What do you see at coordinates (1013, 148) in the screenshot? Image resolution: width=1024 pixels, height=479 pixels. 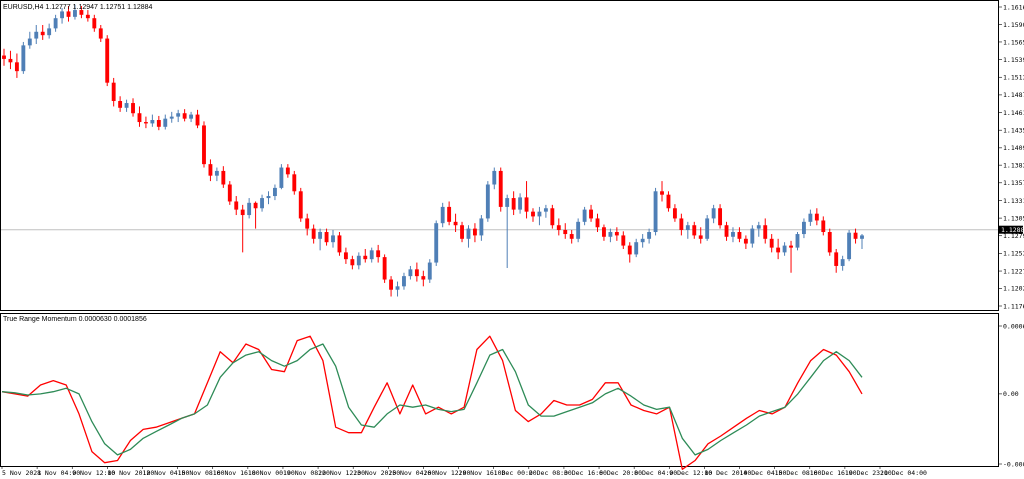 I see `price-tick-label: 1.14090` at bounding box center [1013, 148].